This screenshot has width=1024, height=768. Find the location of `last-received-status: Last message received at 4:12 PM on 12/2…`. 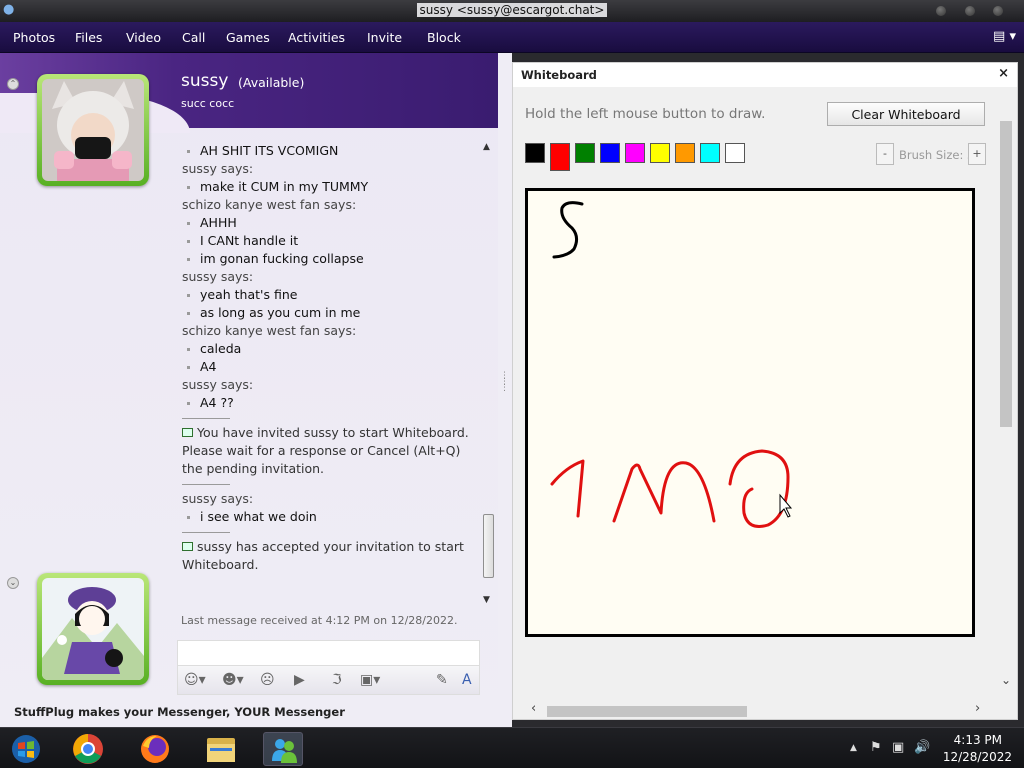

last-received-status: Last message received at 4:12 PM on 12/2… is located at coordinates (319, 620).